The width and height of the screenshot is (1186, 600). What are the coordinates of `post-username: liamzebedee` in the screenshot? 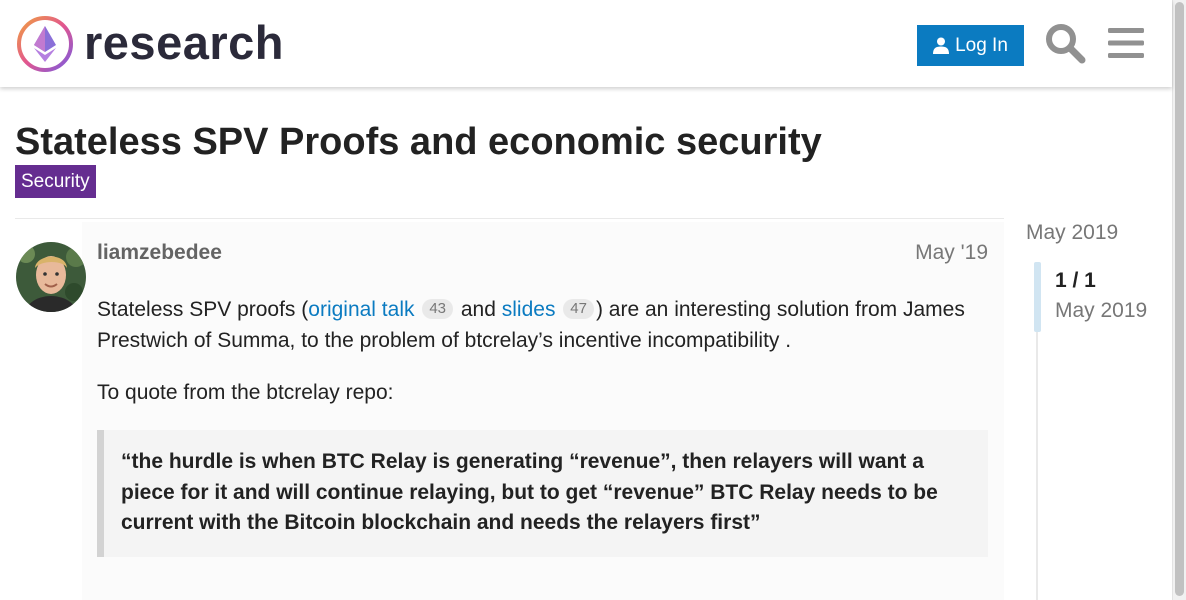 It's located at (159, 253).